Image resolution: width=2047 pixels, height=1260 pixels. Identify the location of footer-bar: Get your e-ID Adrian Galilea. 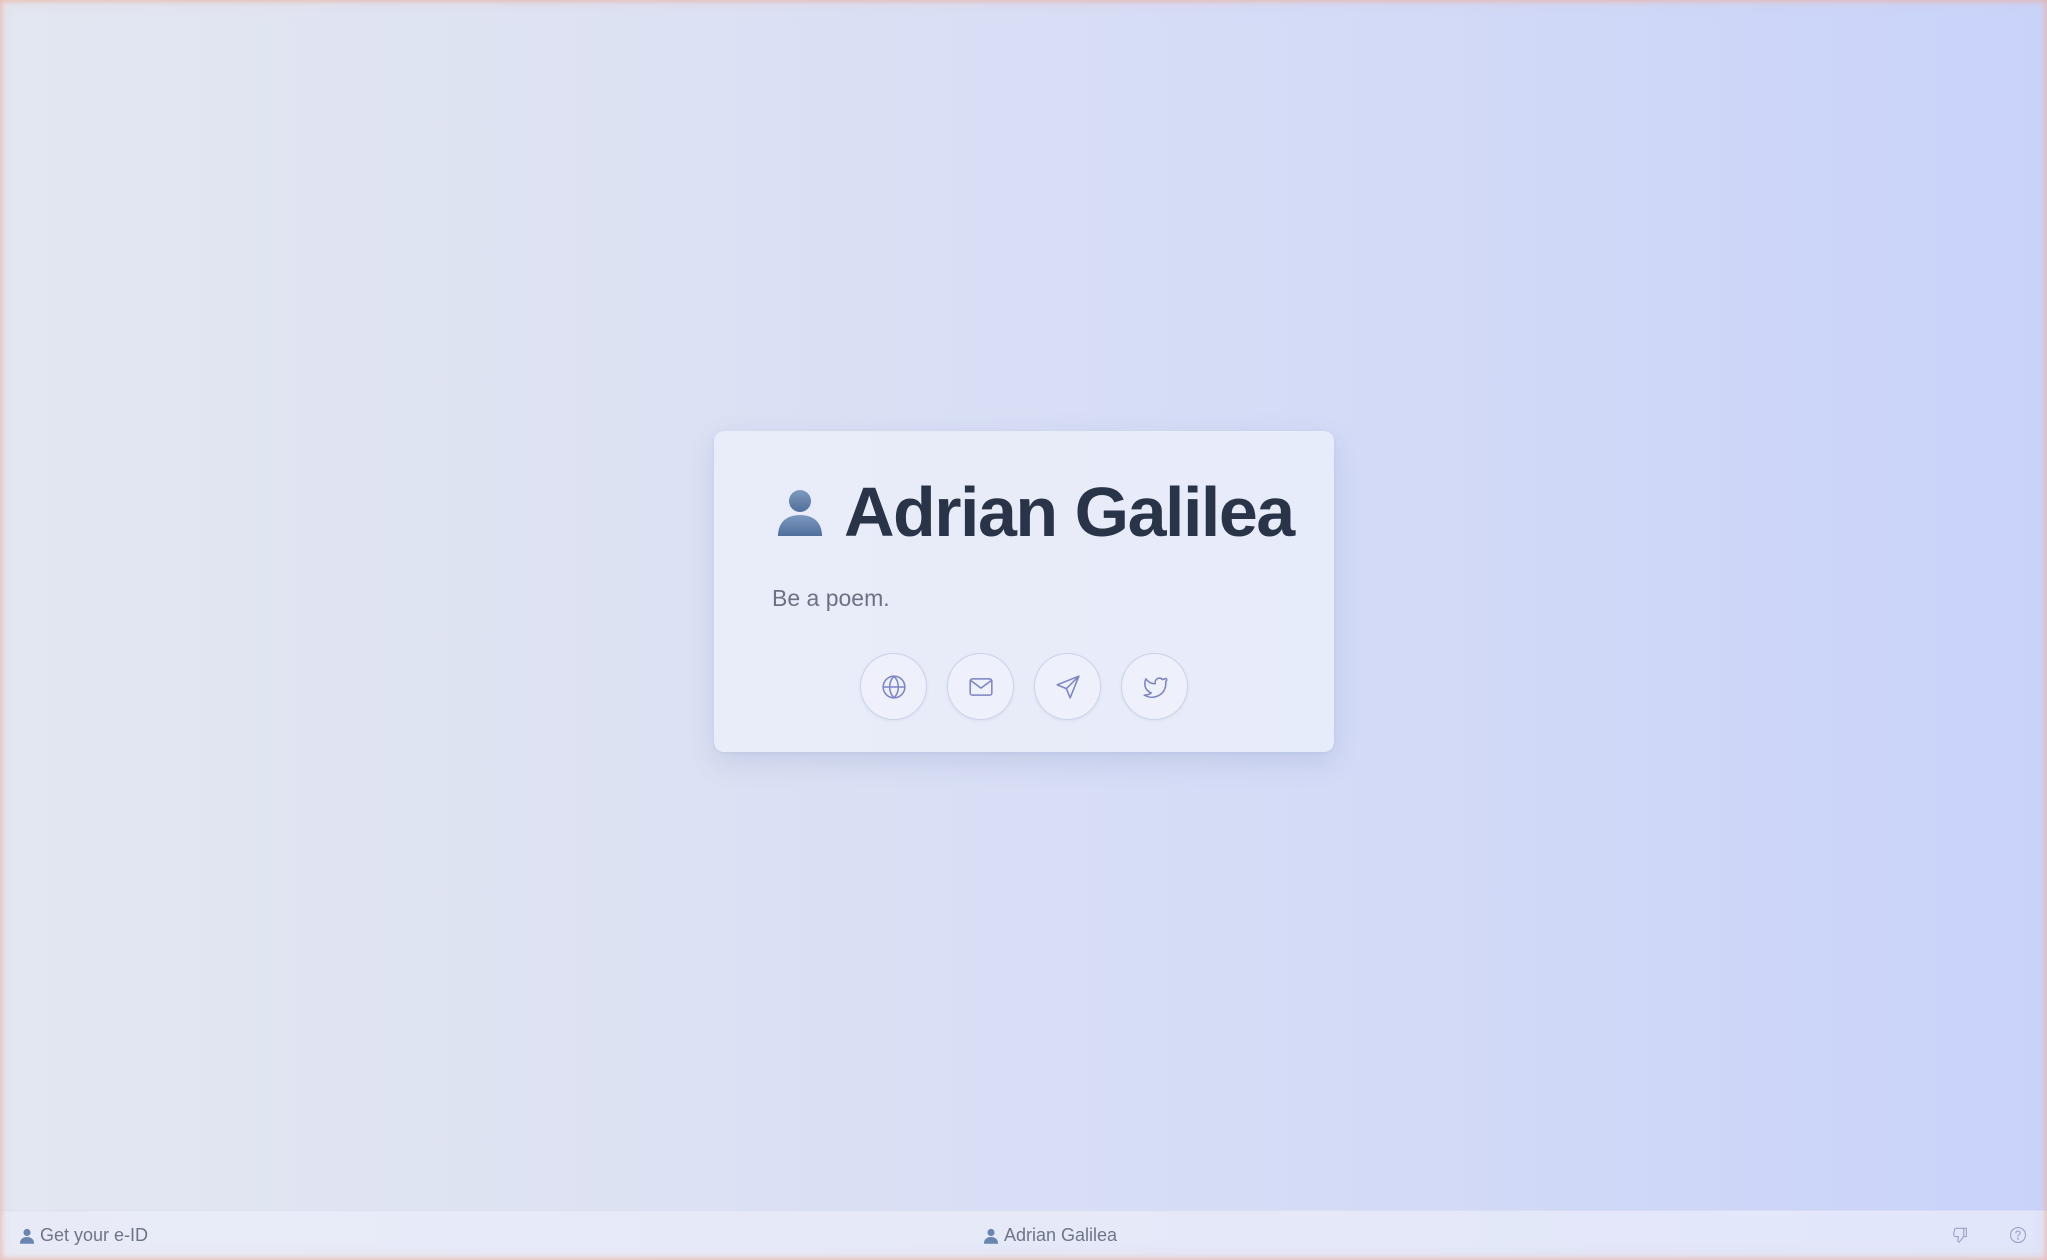
(1023, 1235).